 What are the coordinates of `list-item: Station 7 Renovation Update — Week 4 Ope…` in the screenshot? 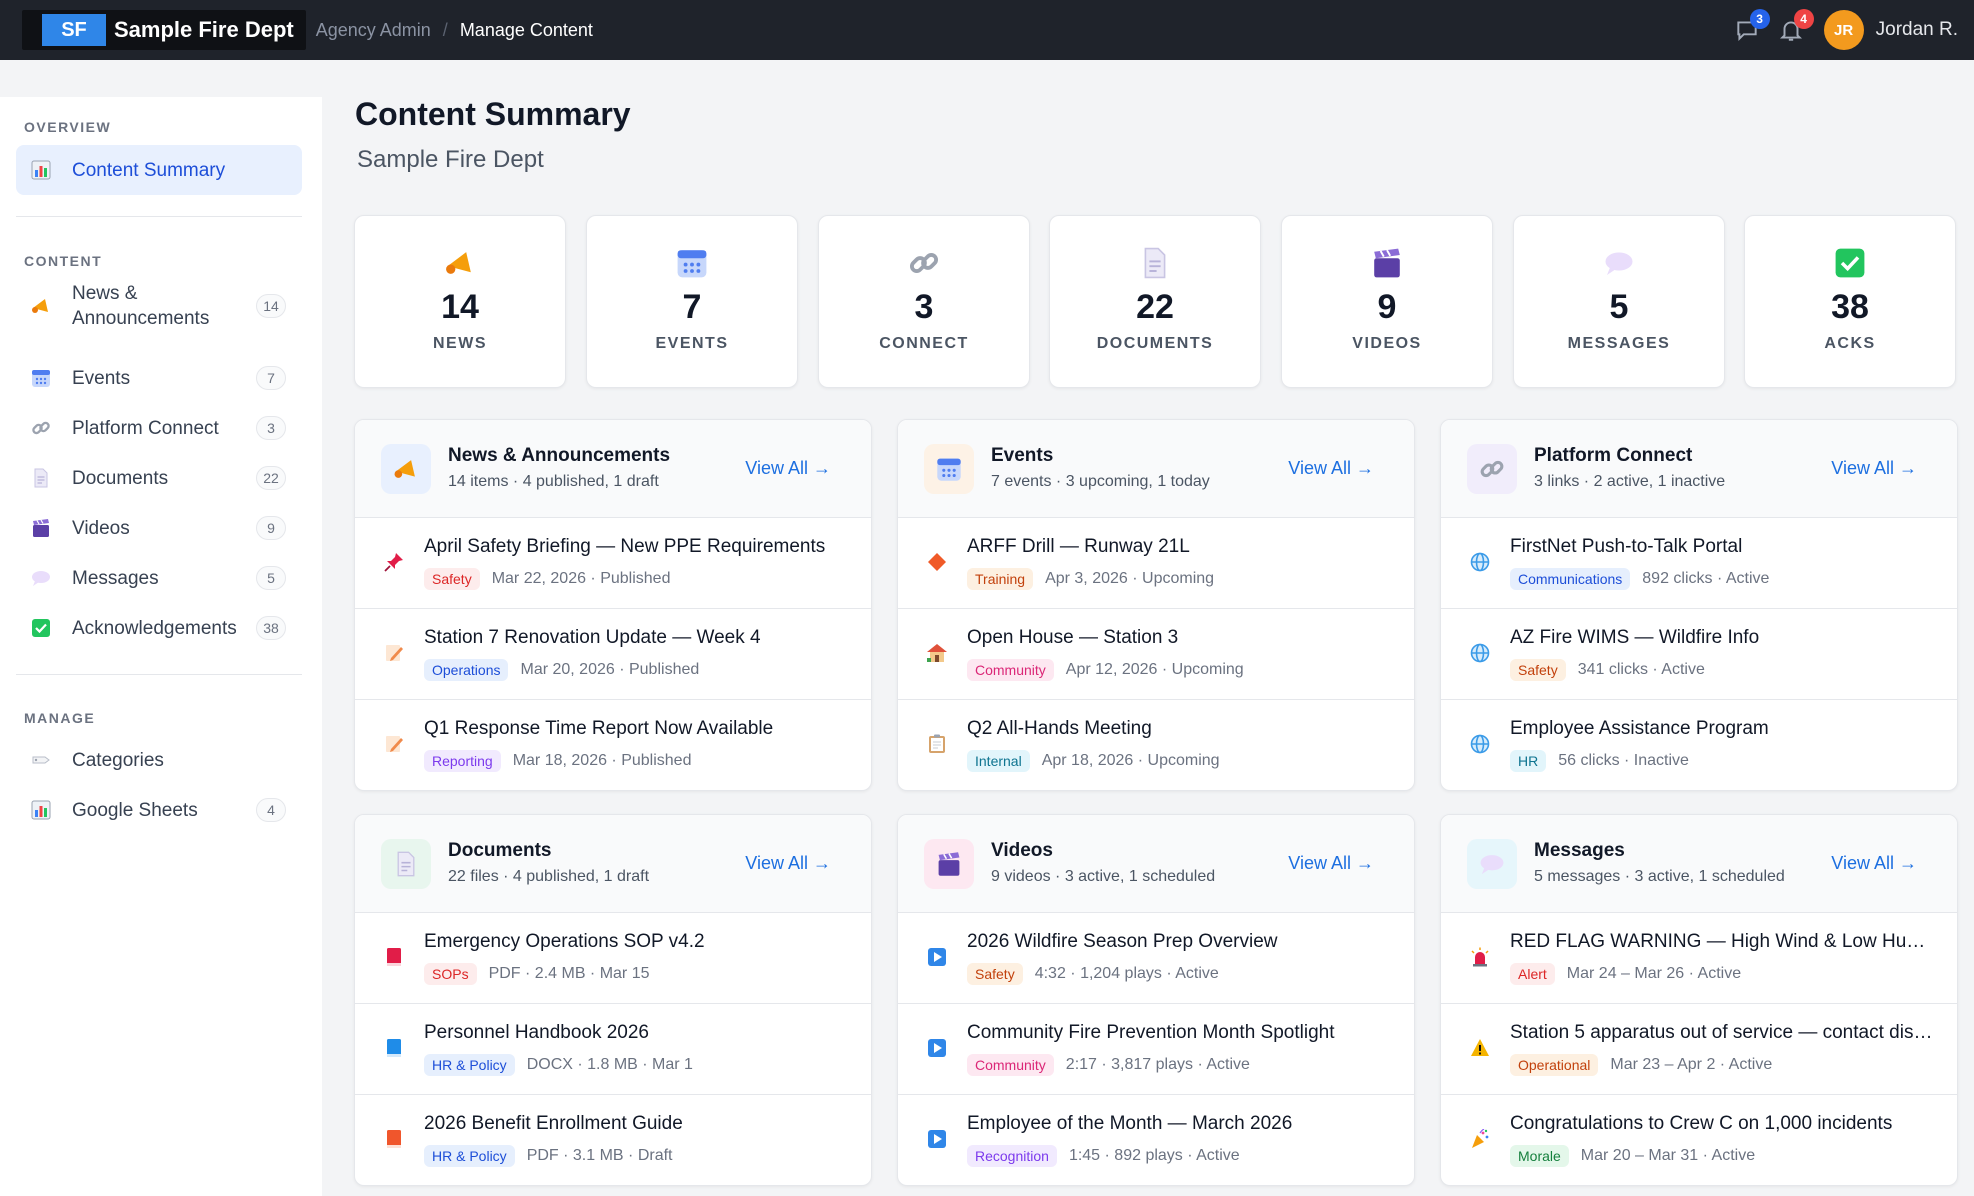 It's located at (613, 654).